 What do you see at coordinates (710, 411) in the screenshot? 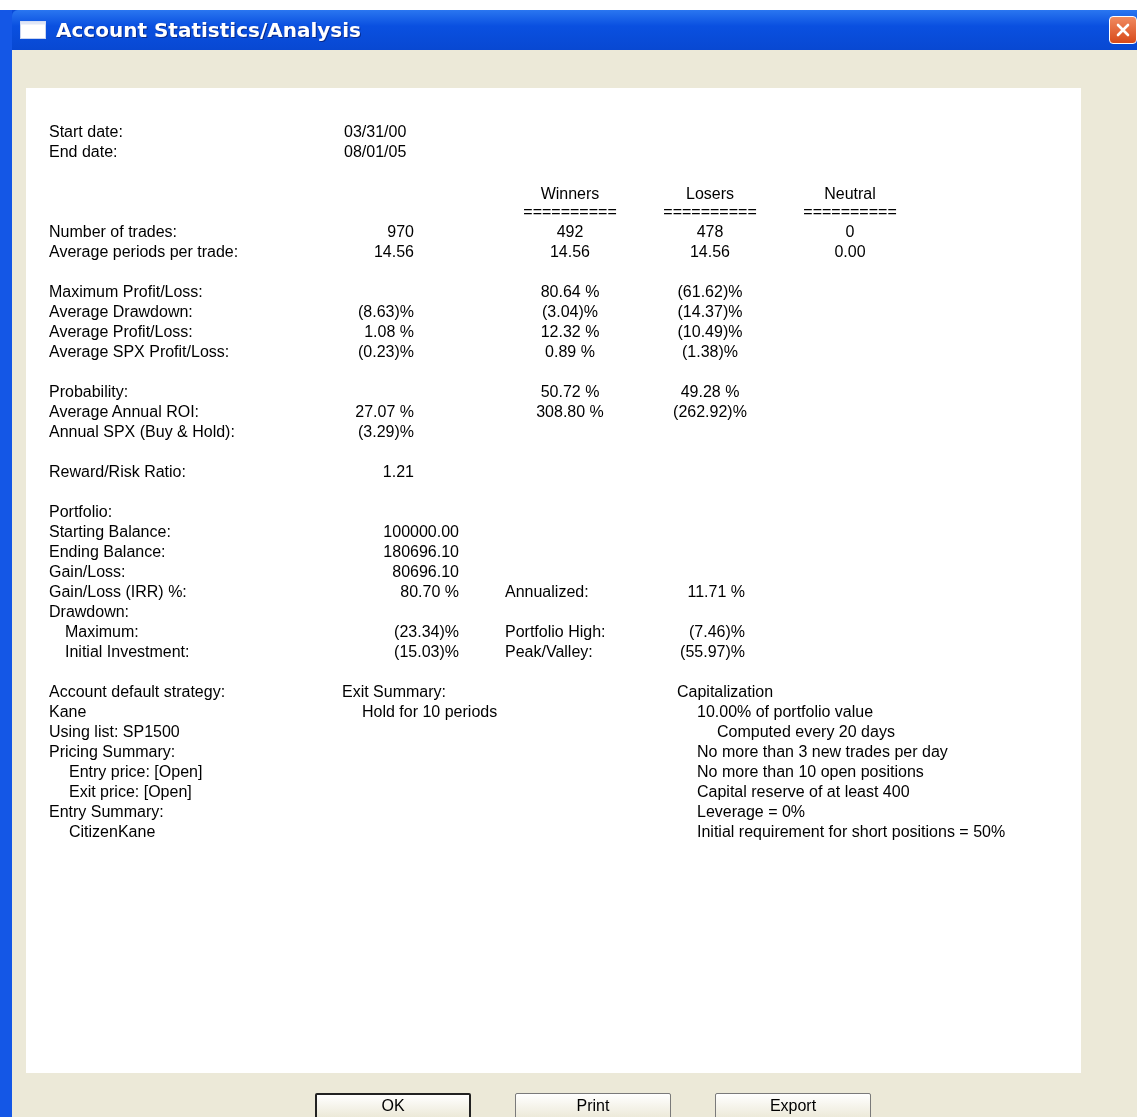
I see `stat-value: (262.92)%` at bounding box center [710, 411].